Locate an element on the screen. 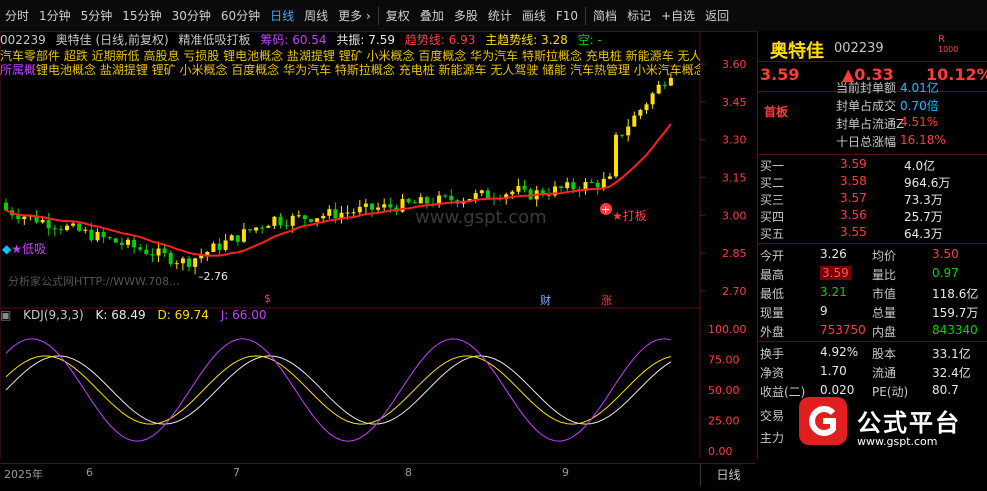 This screenshot has height=491, width=987. toolbar-item: 分时 is located at coordinates (17, 16).